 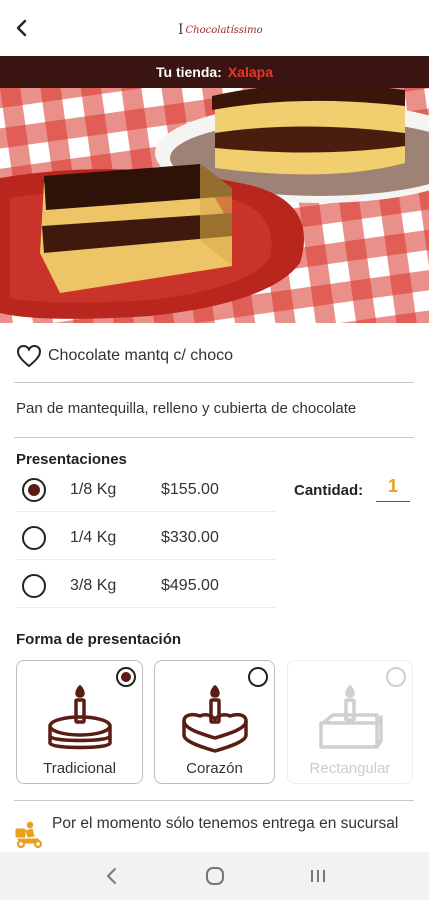 What do you see at coordinates (329, 490) in the screenshot?
I see `quantity-label: Cantidad:` at bounding box center [329, 490].